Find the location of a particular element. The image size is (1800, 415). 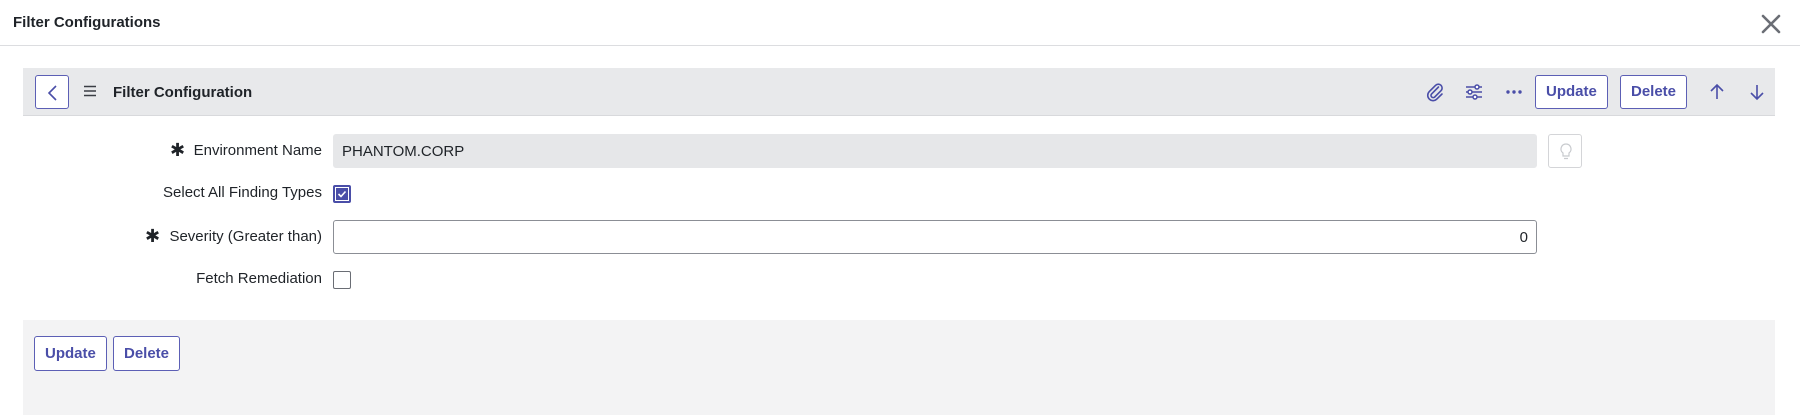

menu-icon is located at coordinates (90, 91).